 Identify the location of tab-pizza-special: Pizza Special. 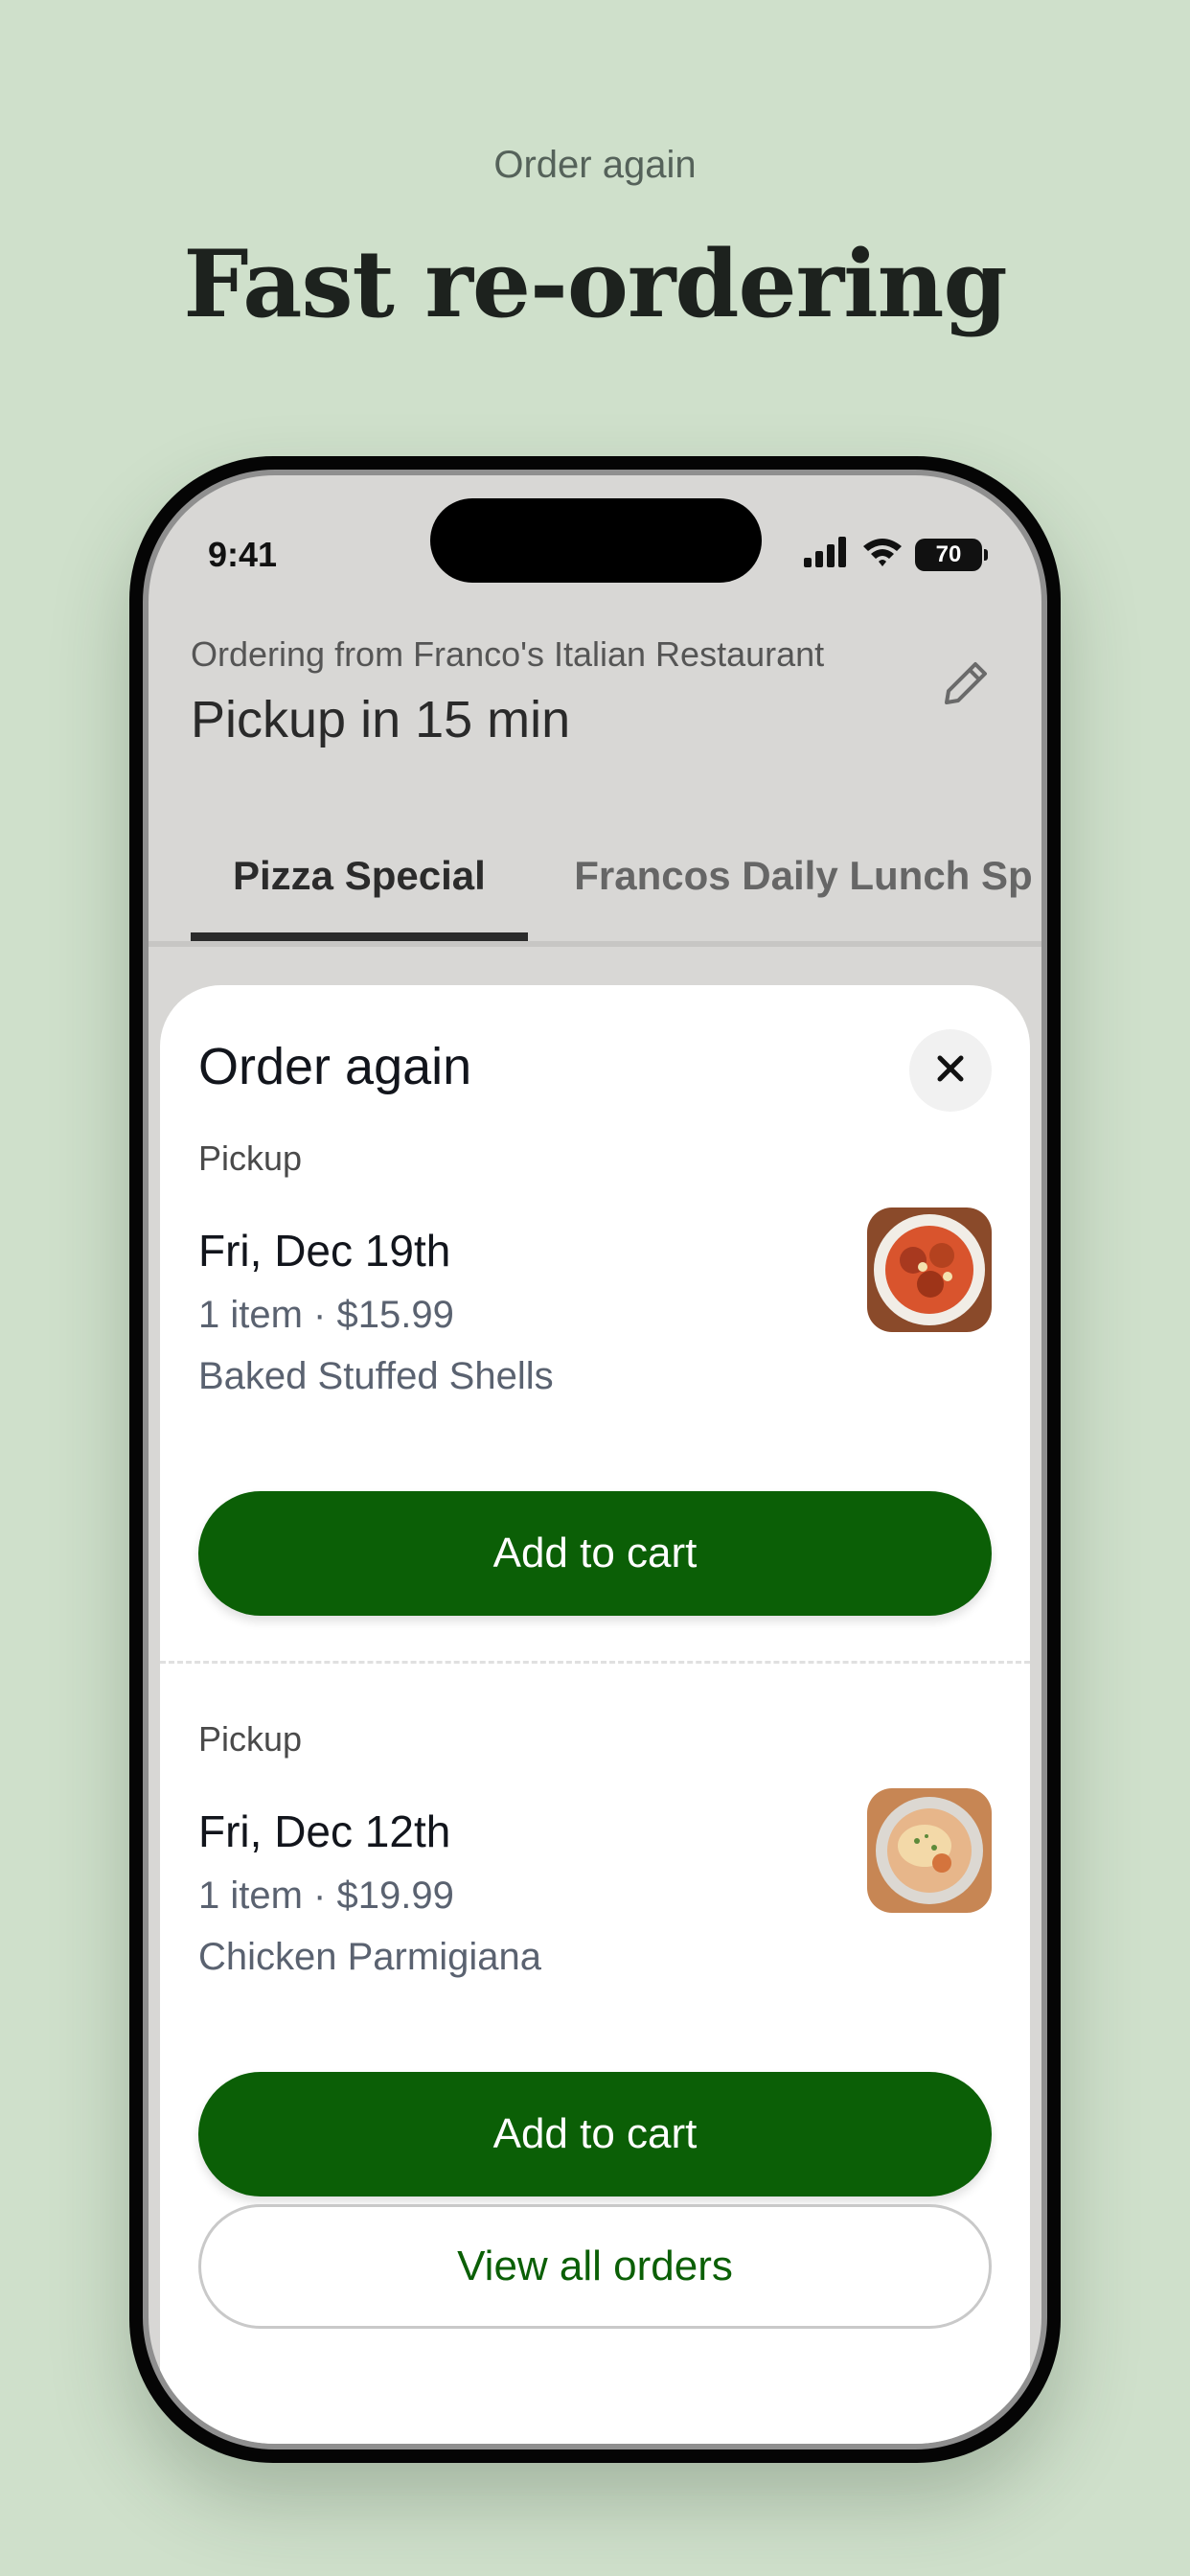
(359, 885).